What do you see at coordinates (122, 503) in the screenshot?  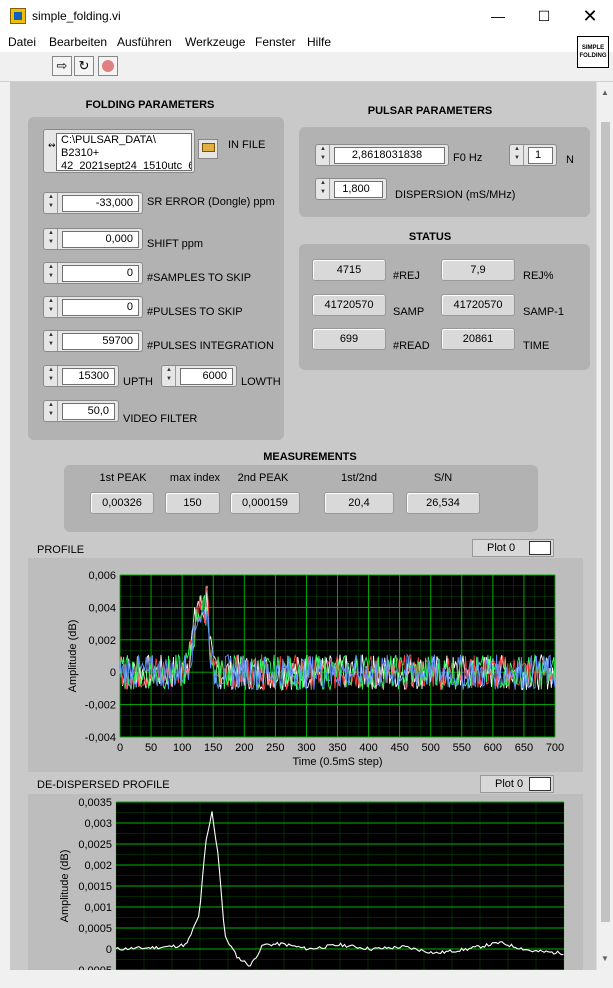 I see `peak1-indicator: 0,00326` at bounding box center [122, 503].